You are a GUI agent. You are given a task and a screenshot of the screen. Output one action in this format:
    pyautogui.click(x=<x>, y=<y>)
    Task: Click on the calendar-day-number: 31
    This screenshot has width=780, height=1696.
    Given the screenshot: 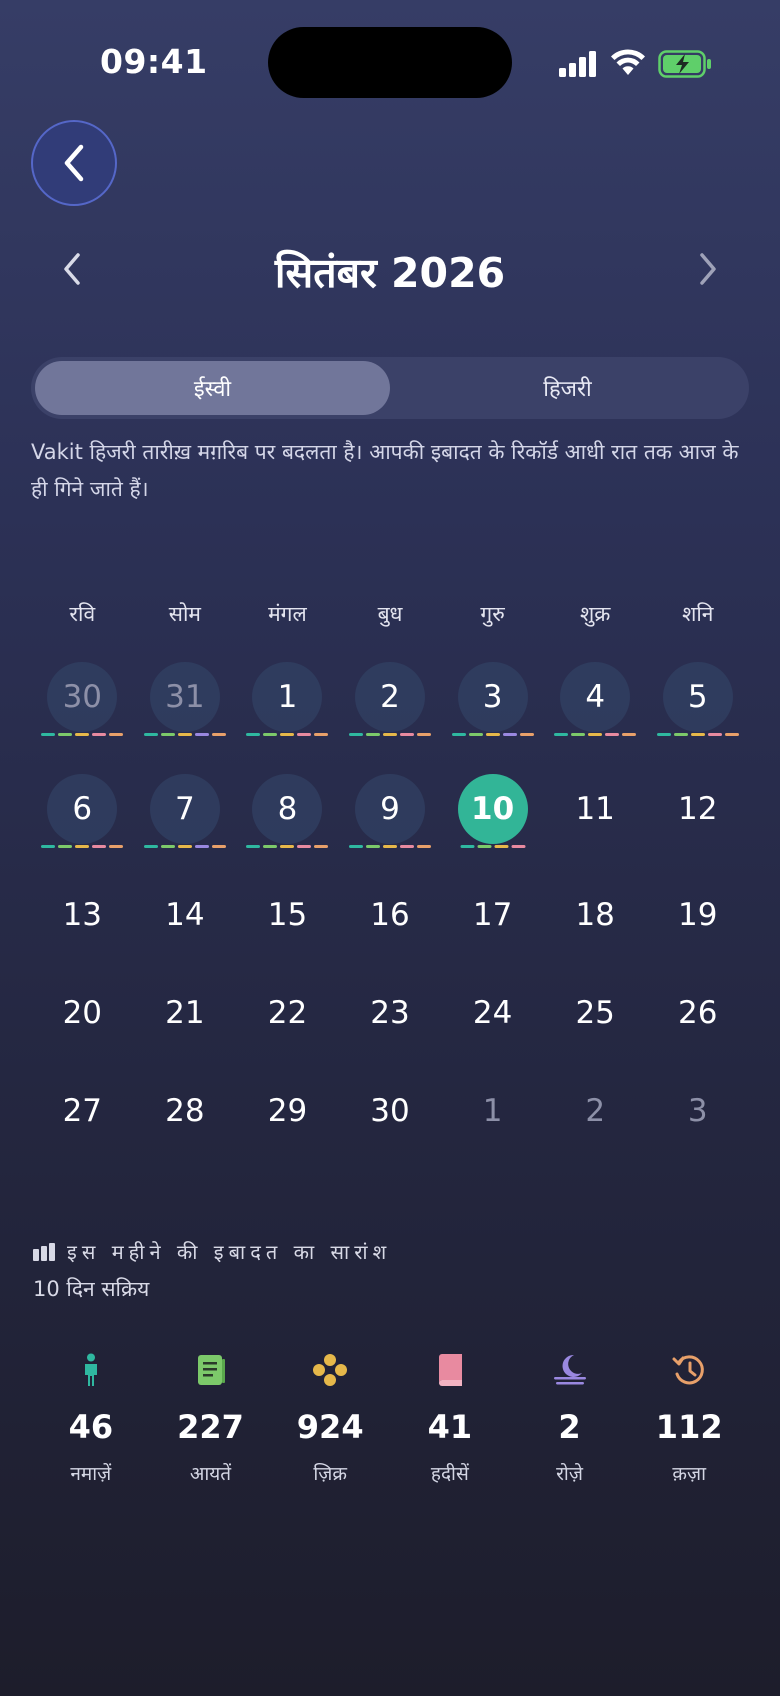 What is the action you would take?
    pyautogui.click(x=185, y=697)
    